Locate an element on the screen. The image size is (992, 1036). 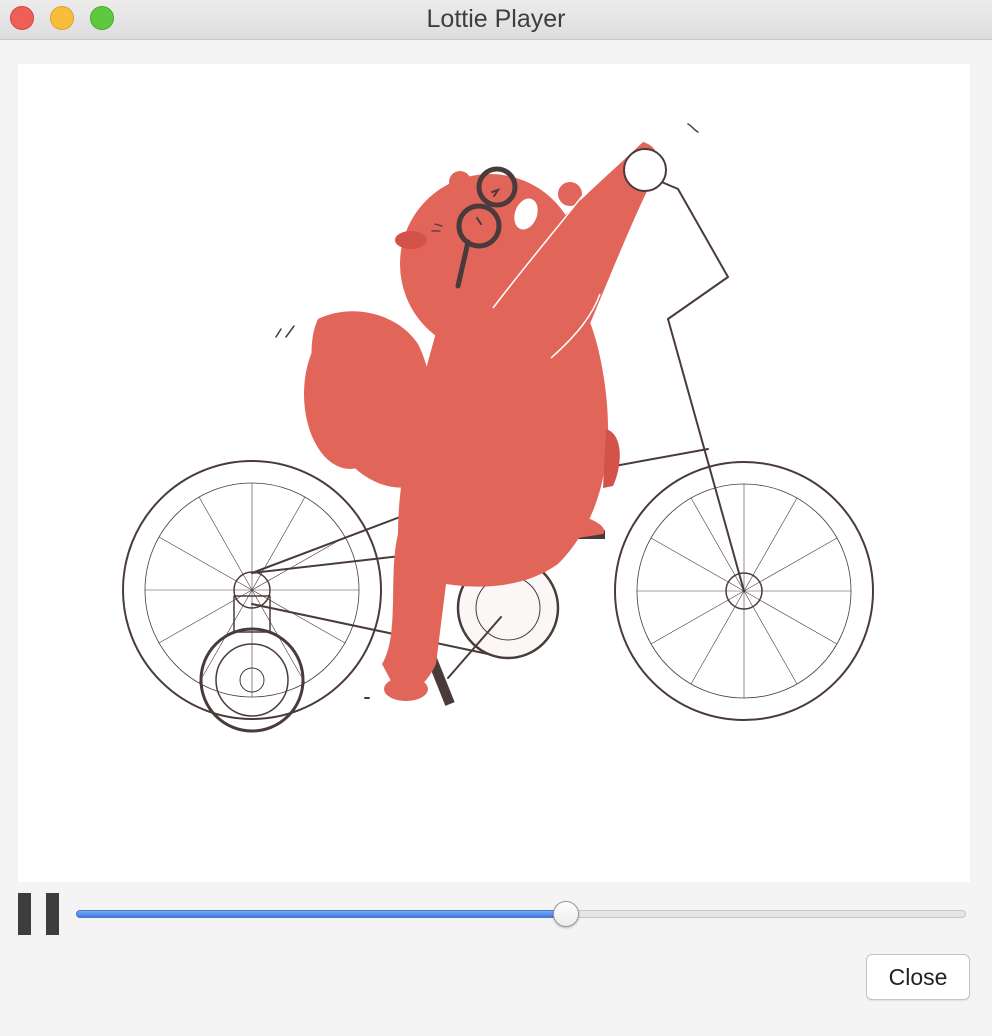
window-title: Lottie Player is located at coordinates (496, 19).